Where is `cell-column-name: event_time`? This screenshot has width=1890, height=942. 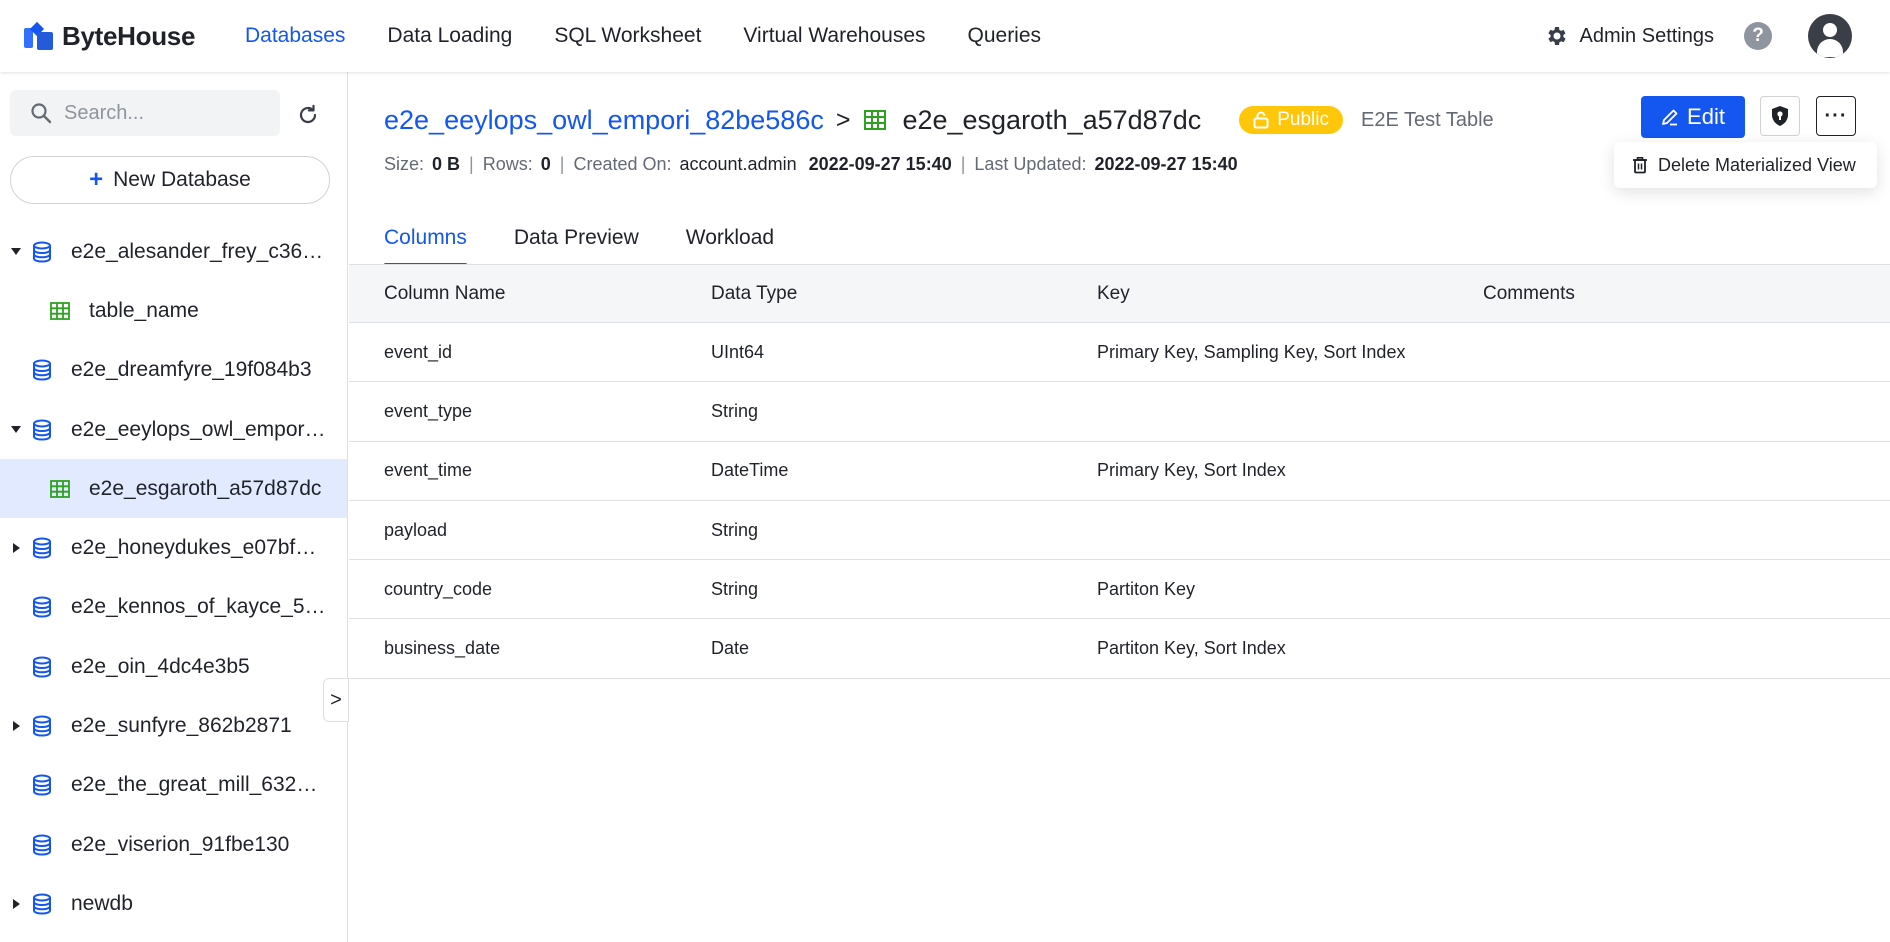
cell-column-name: event_time is located at coordinates (428, 470).